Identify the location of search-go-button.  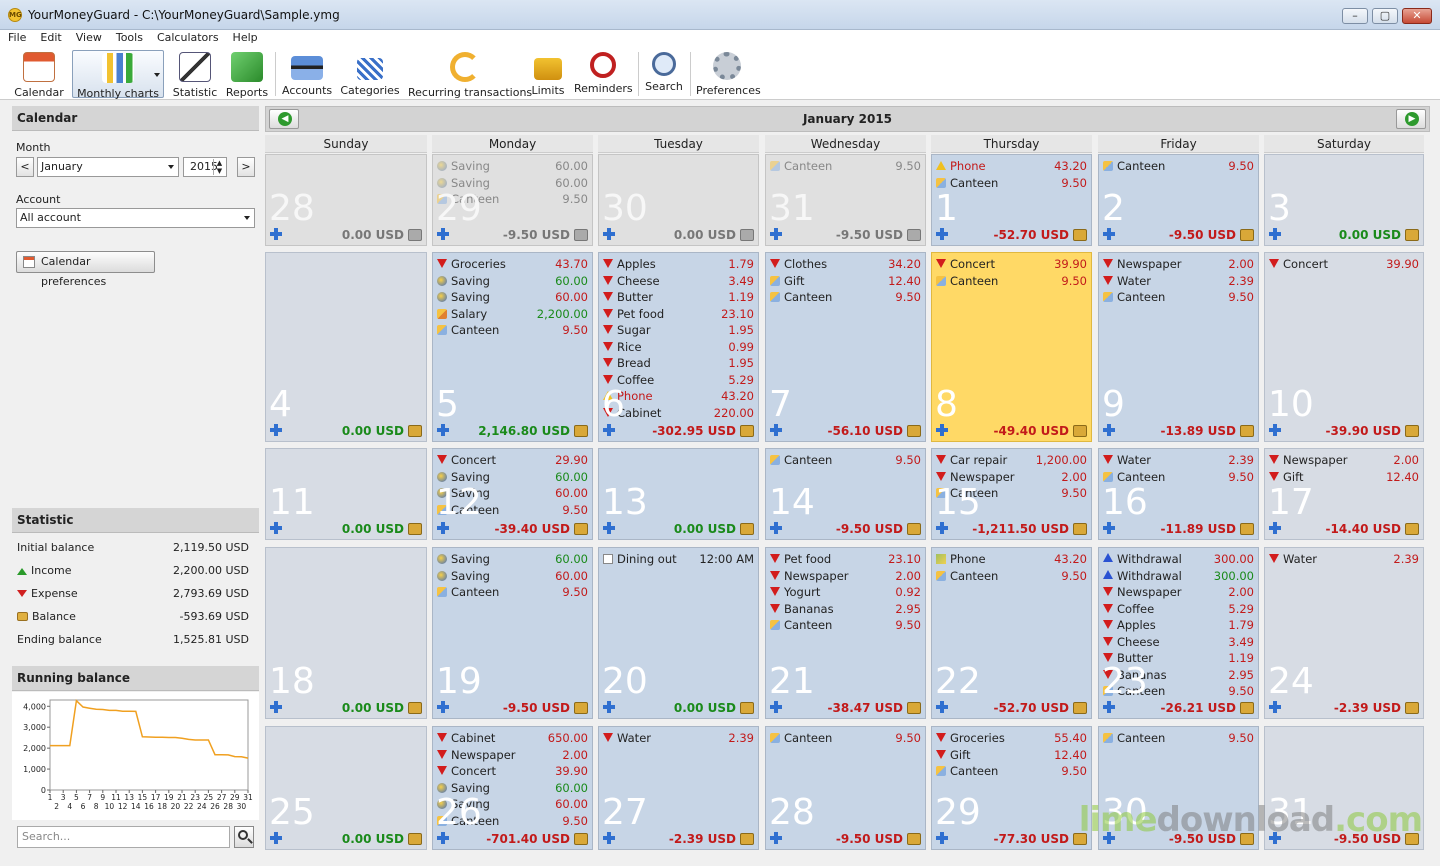
(244, 837).